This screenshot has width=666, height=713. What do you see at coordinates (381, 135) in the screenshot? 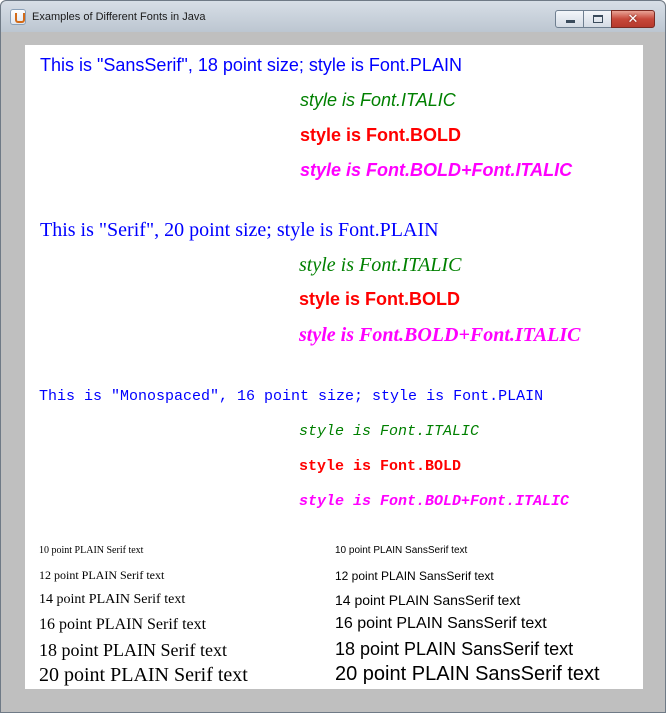
I see `sansserif-bold-text: style is Font.BOLD` at bounding box center [381, 135].